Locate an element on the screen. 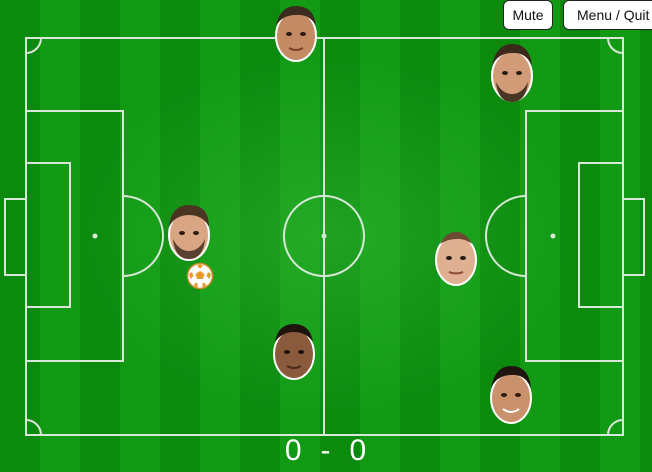 This screenshot has height=472, width=652. score-right: 0 is located at coordinates (358, 450).